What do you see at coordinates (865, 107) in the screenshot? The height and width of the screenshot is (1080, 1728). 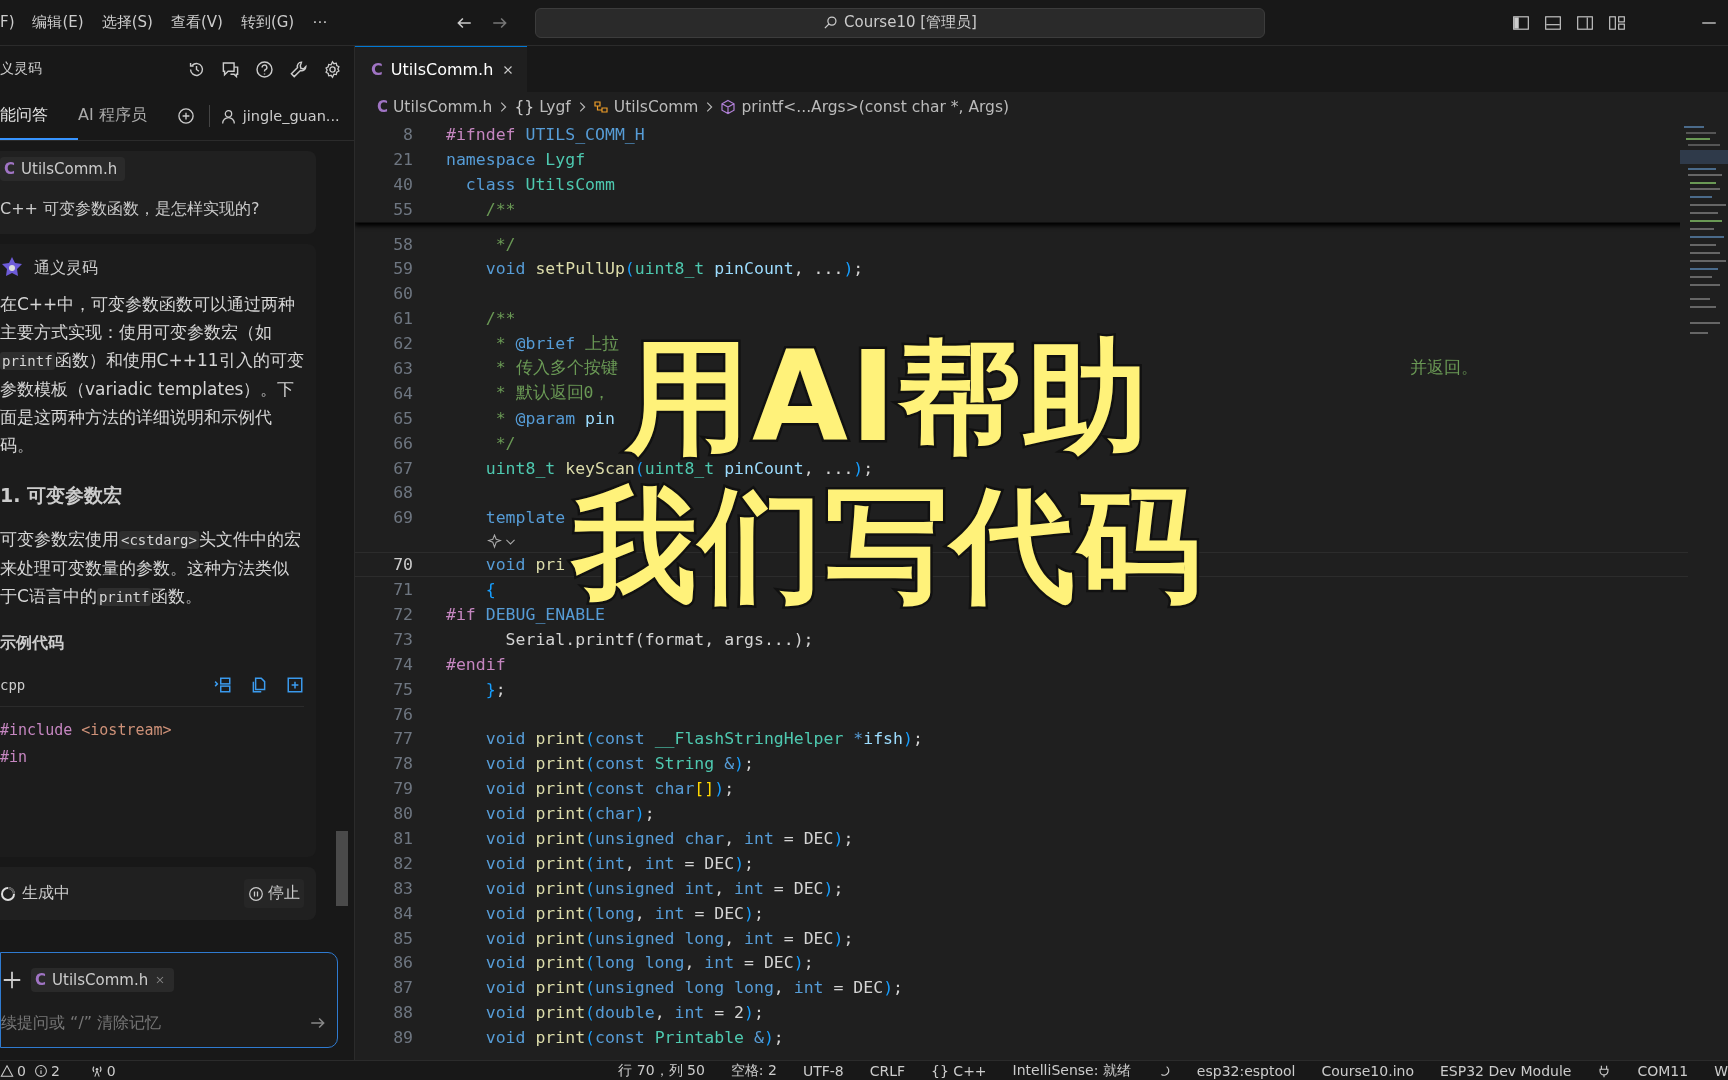 I see `breadcrumb-item: printf<...Args>(const char *, Args)` at bounding box center [865, 107].